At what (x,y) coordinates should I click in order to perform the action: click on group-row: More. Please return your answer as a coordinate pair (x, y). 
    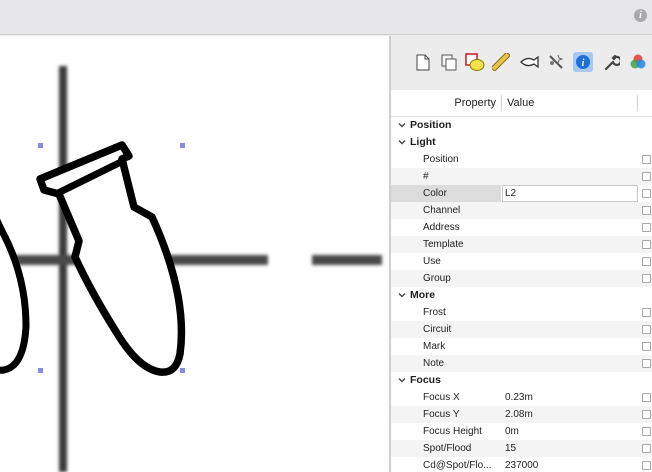
    Looking at the image, I should click on (521, 295).